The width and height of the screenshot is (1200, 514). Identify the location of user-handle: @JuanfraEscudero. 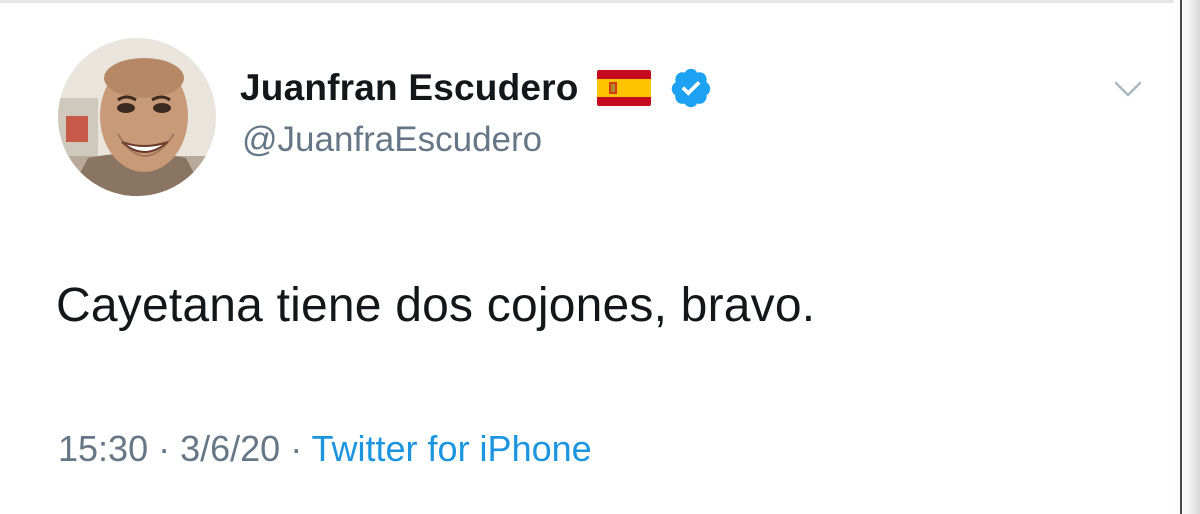
(392, 140).